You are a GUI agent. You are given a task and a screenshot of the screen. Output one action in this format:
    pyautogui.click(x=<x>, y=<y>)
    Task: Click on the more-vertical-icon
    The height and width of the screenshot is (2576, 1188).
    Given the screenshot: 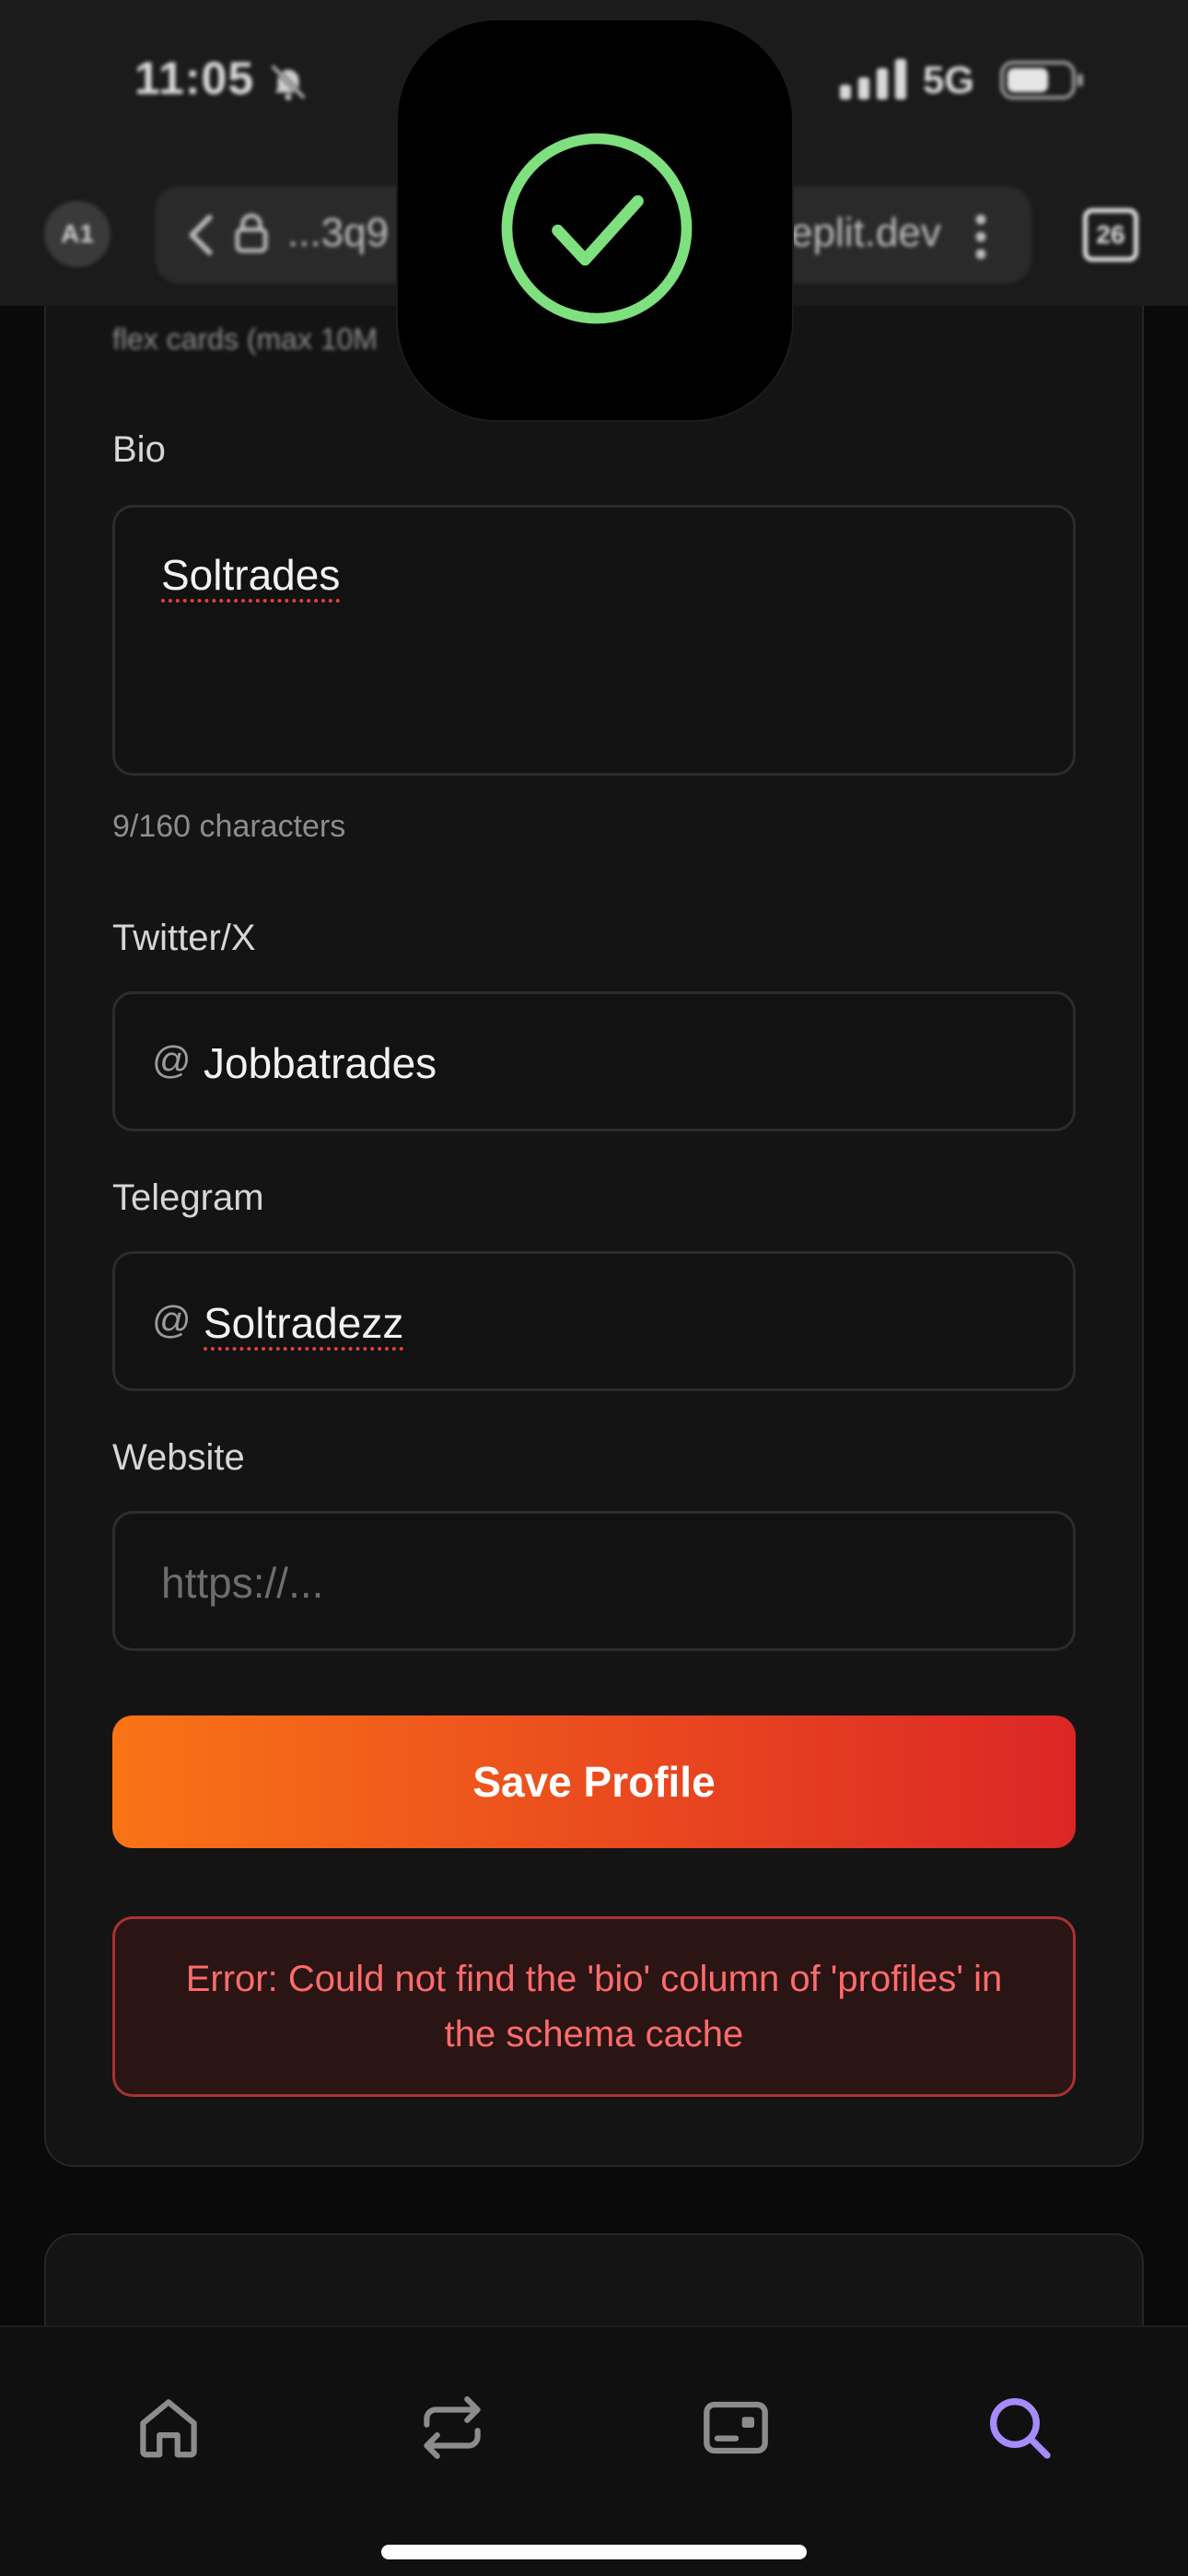 What is the action you would take?
    pyautogui.click(x=980, y=237)
    